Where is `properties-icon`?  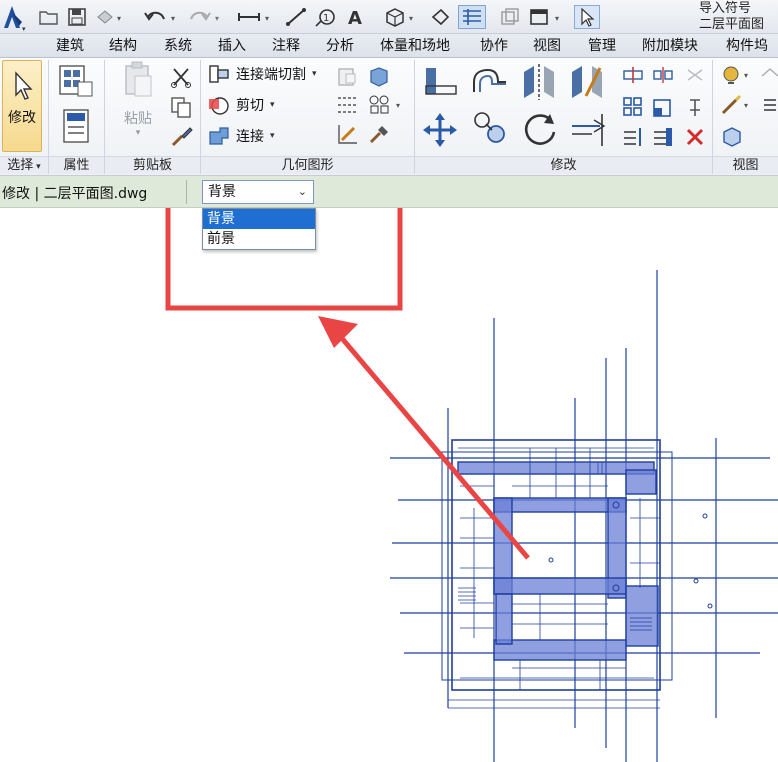
properties-icon is located at coordinates (76, 126).